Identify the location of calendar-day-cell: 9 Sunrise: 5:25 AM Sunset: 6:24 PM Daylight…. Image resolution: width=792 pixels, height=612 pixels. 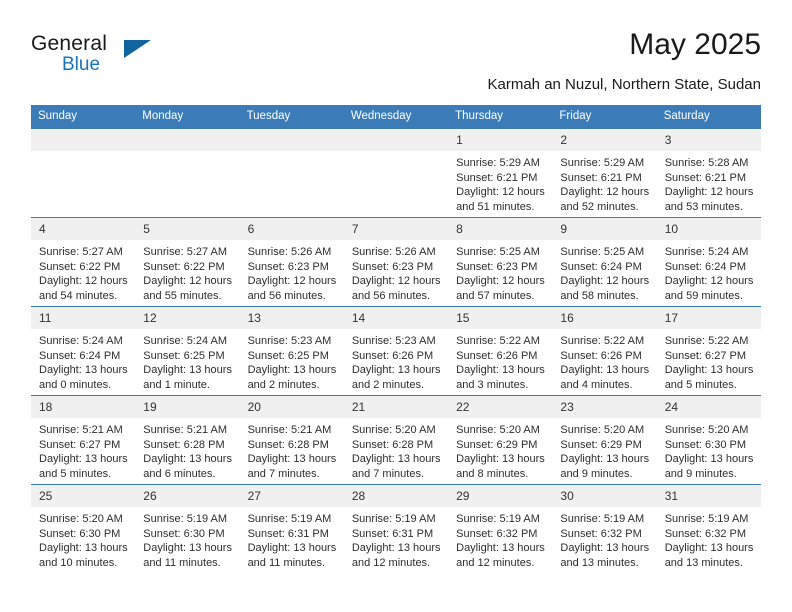
(604, 262).